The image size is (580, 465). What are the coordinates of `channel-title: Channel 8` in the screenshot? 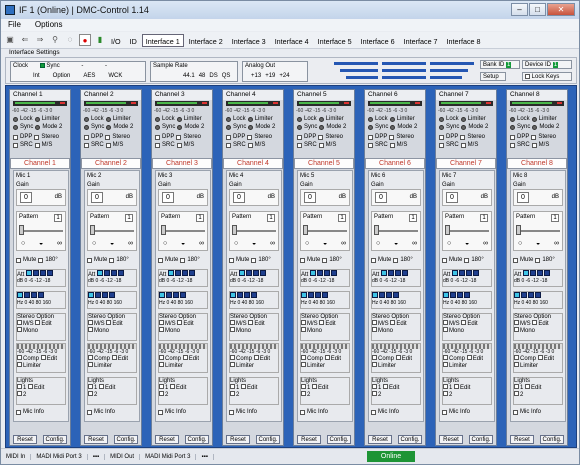 It's located at (537, 163).